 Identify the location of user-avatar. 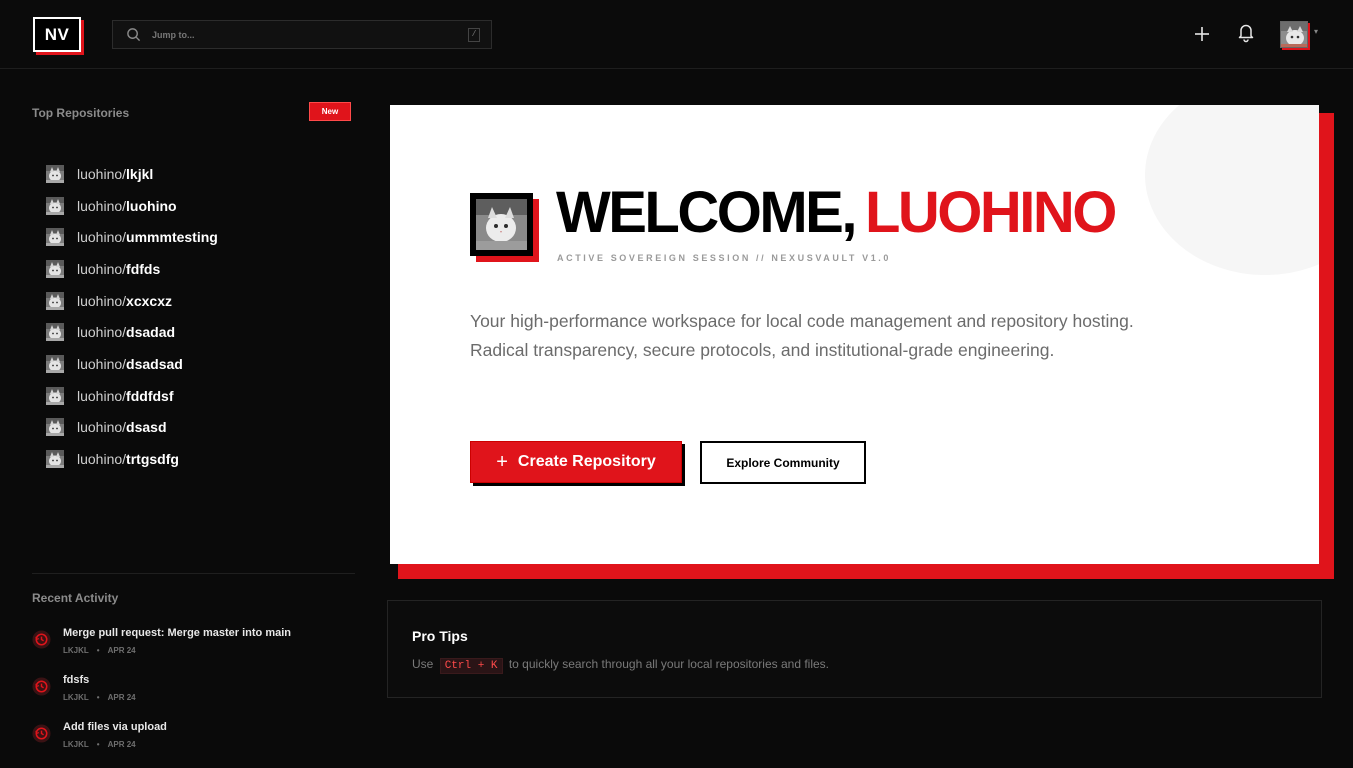
(1294, 34).